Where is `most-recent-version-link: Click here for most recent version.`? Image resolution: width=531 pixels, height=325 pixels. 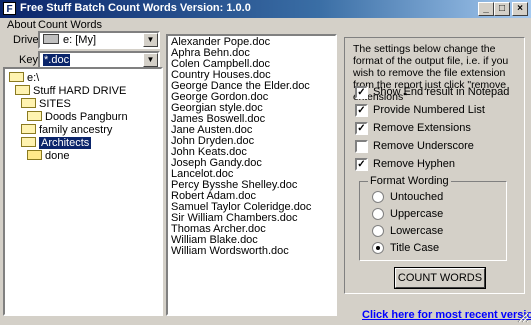
most-recent-version-link: Click here for most recent version. is located at coordinates (446, 315).